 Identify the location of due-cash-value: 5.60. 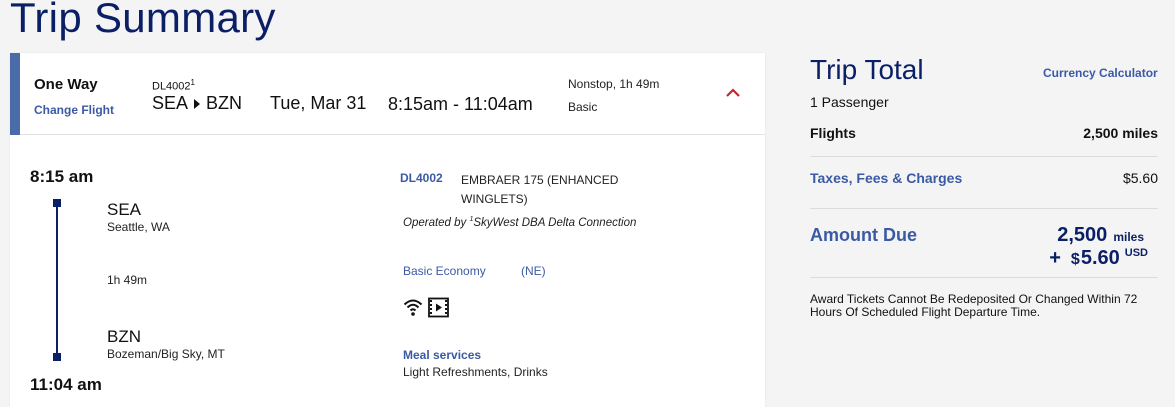
(1100, 258).